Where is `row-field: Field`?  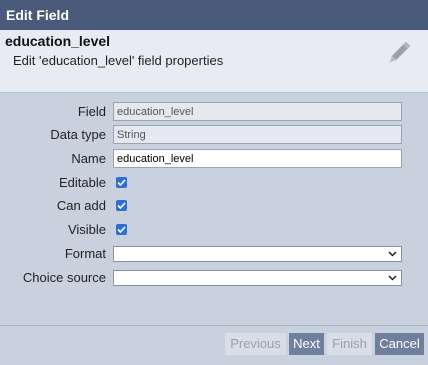 row-field: Field is located at coordinates (214, 112).